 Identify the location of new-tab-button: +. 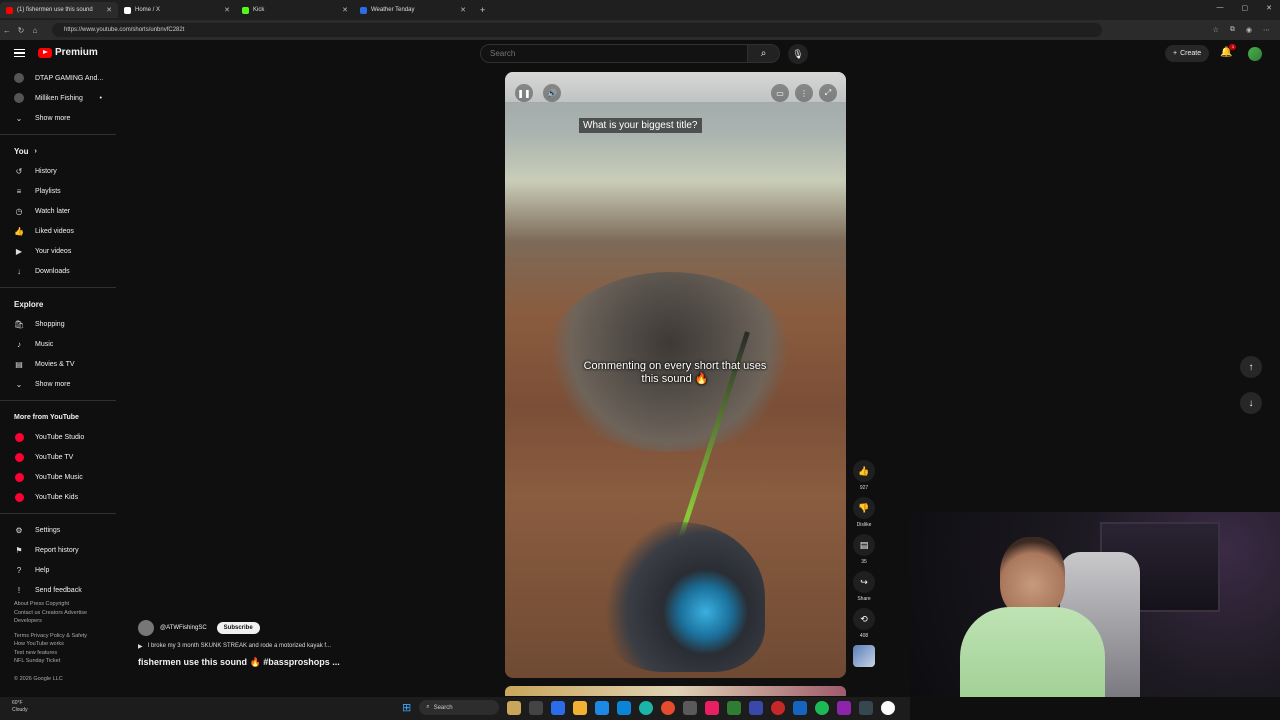
(482, 10).